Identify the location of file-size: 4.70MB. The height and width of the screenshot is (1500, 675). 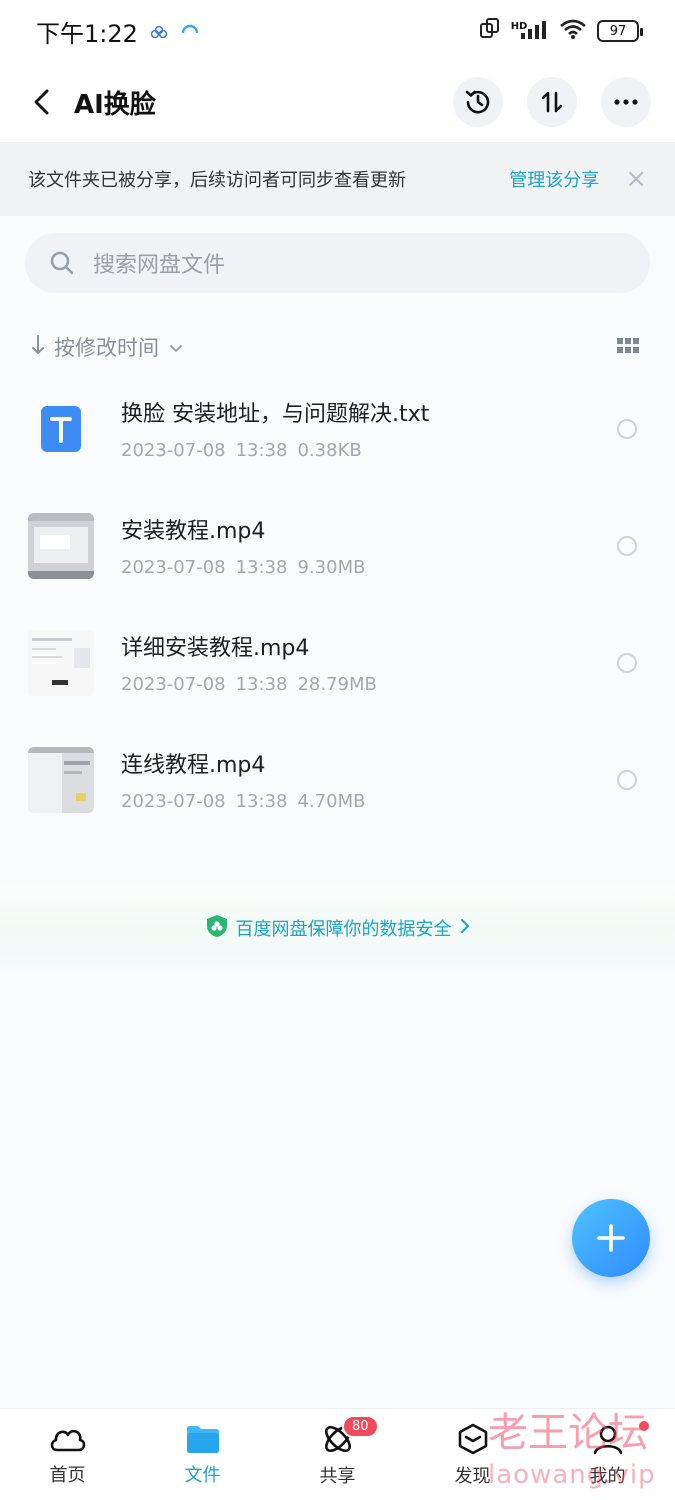
(331, 801).